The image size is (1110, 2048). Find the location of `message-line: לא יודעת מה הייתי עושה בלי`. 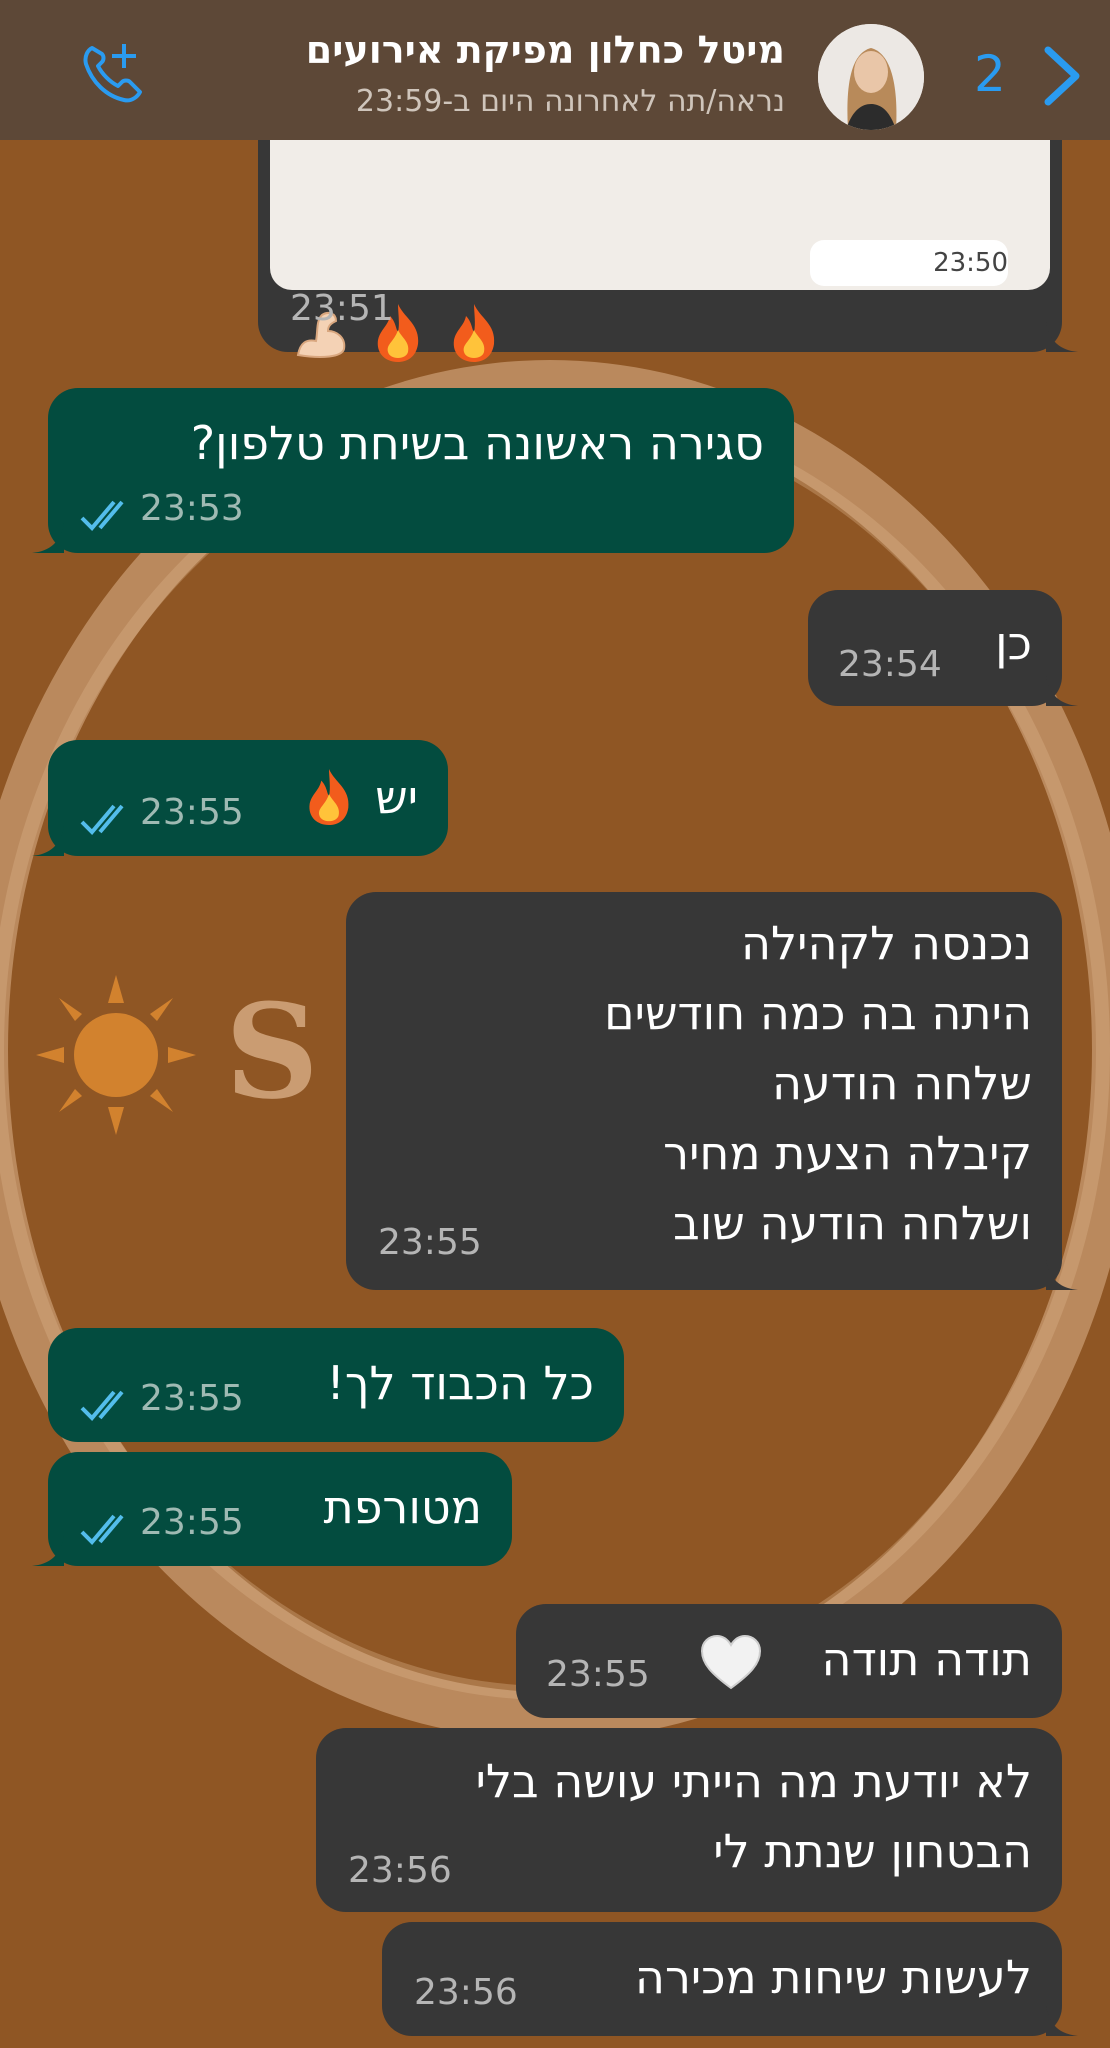

message-line: לא יודעת מה הייתי עושה בלי is located at coordinates (753, 1781).